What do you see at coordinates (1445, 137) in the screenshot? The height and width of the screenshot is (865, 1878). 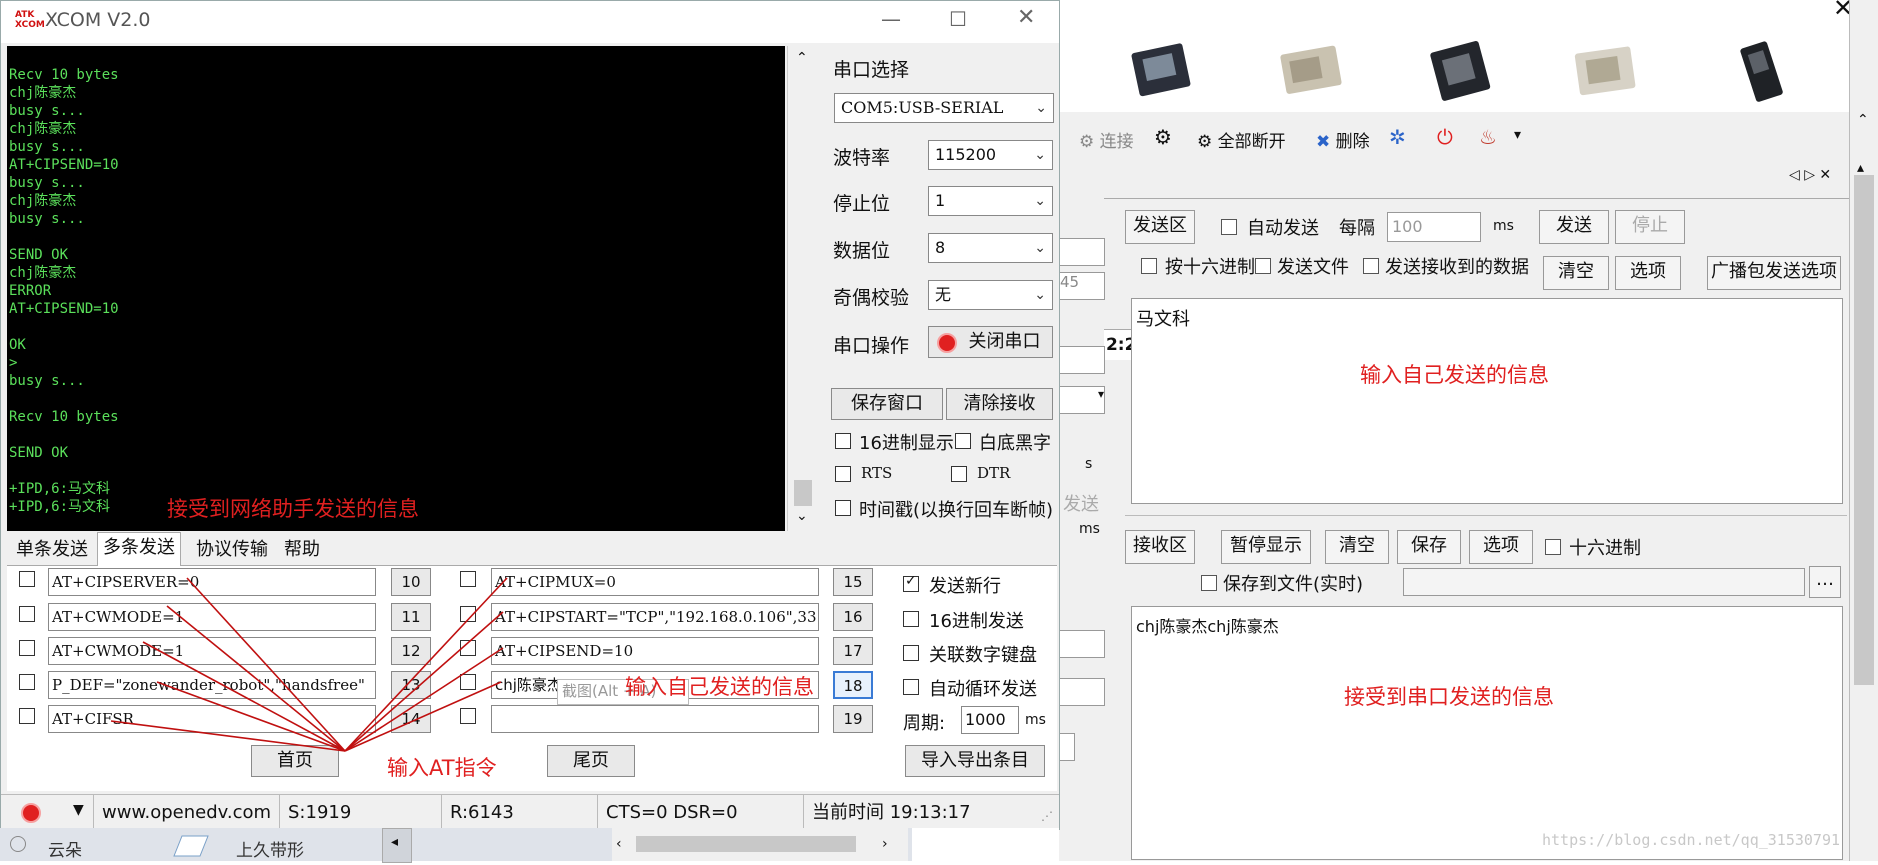 I see `power-icon: ⏻` at bounding box center [1445, 137].